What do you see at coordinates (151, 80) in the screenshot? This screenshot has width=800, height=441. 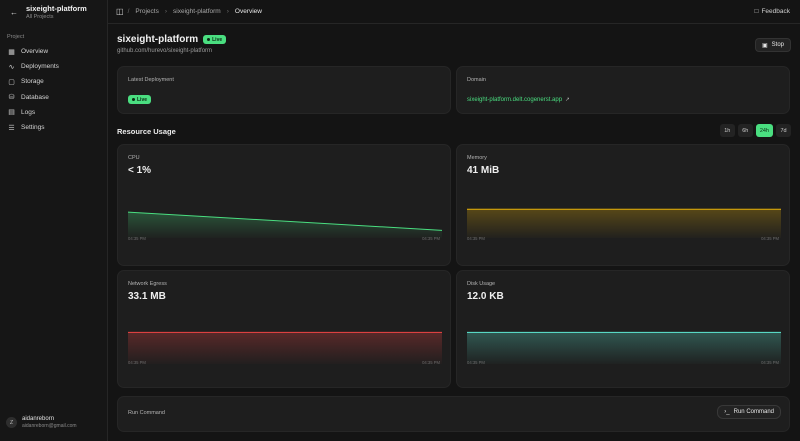 I see `card-label: Latest Deployment` at bounding box center [151, 80].